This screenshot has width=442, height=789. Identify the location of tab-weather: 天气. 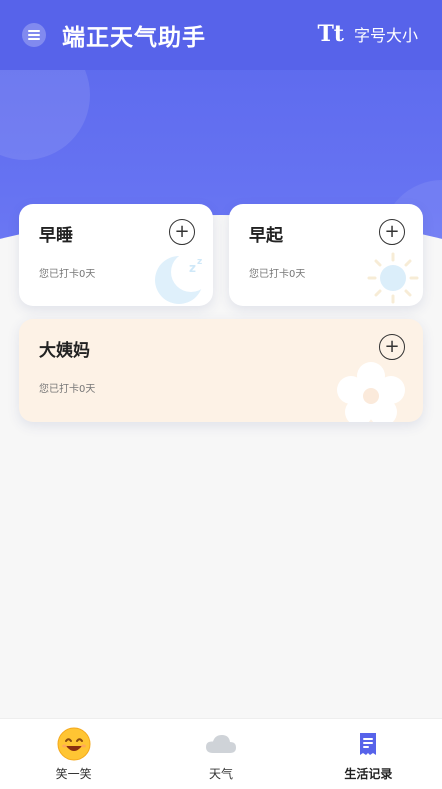
(220, 754).